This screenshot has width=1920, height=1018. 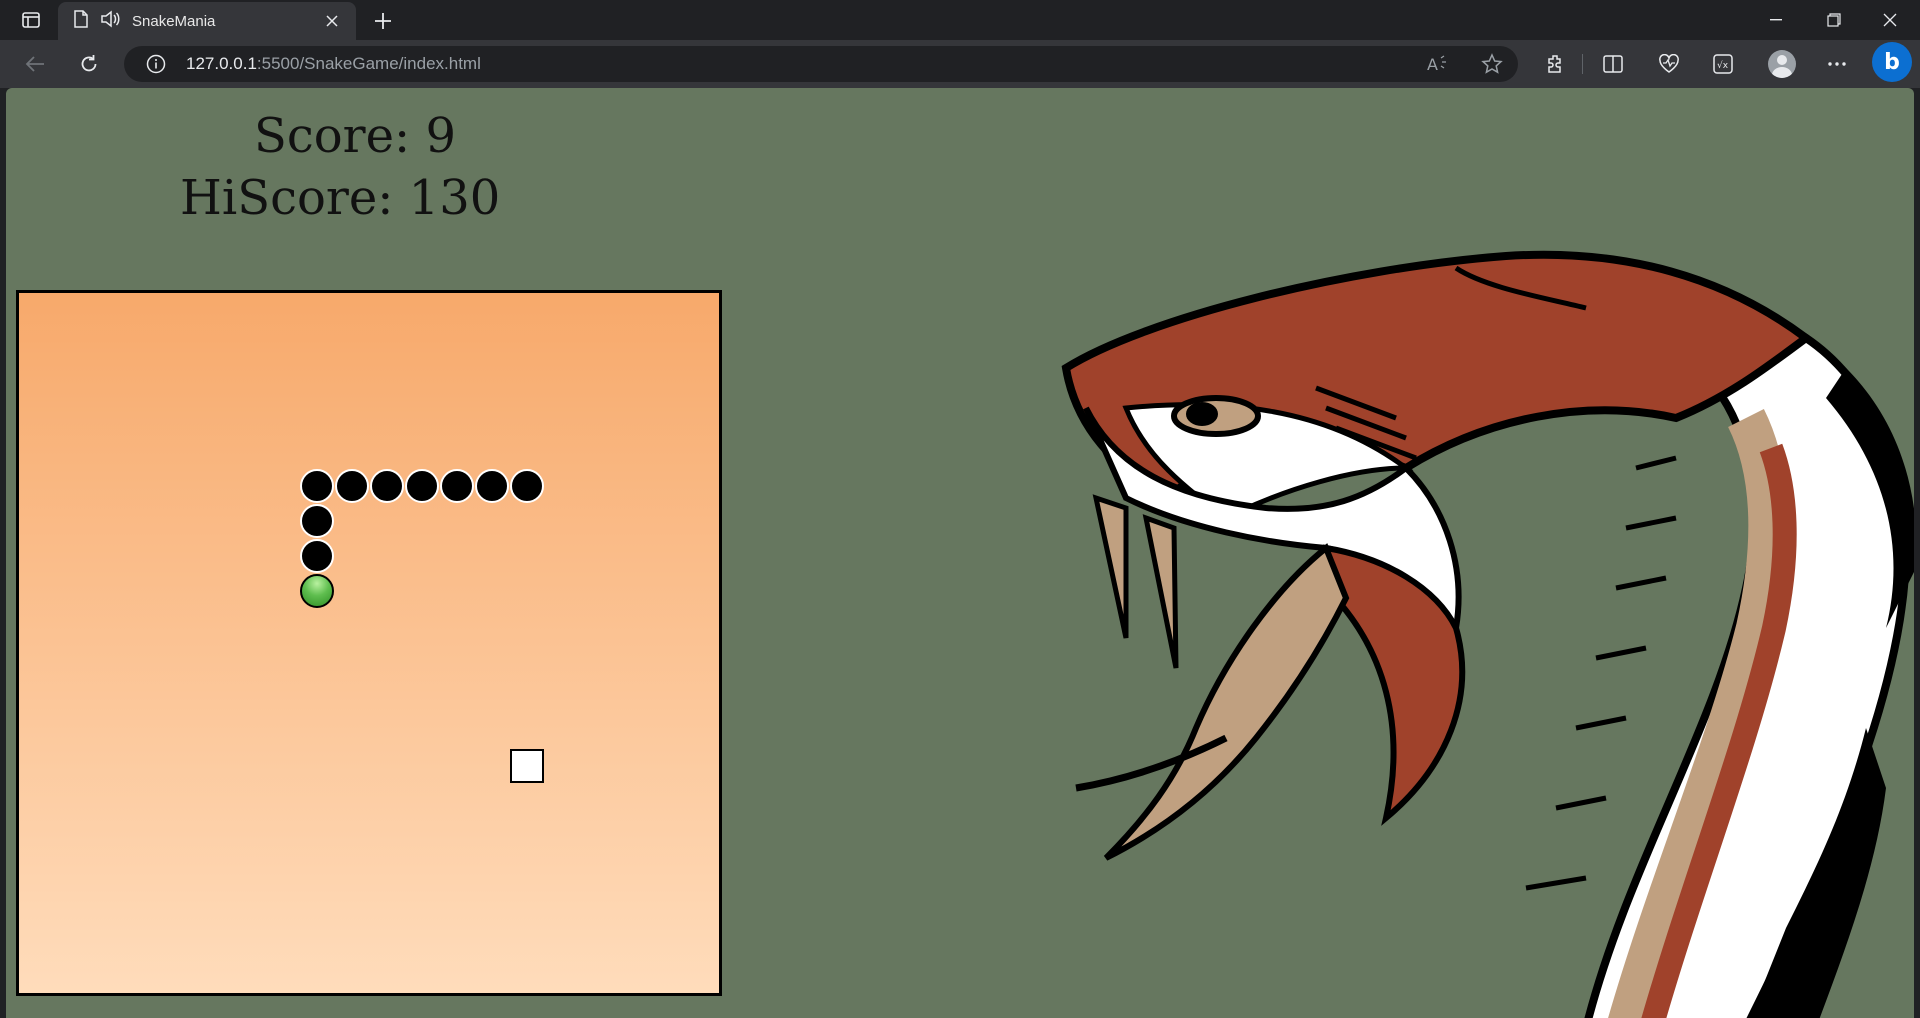 I want to click on toolbar-separator, so click(x=1582, y=64).